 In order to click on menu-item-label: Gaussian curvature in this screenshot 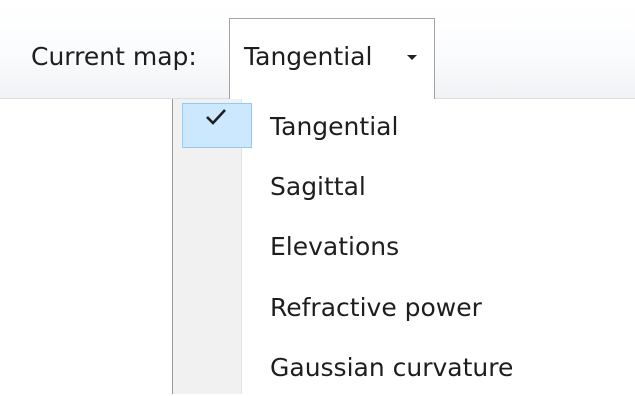, I will do `click(392, 367)`.